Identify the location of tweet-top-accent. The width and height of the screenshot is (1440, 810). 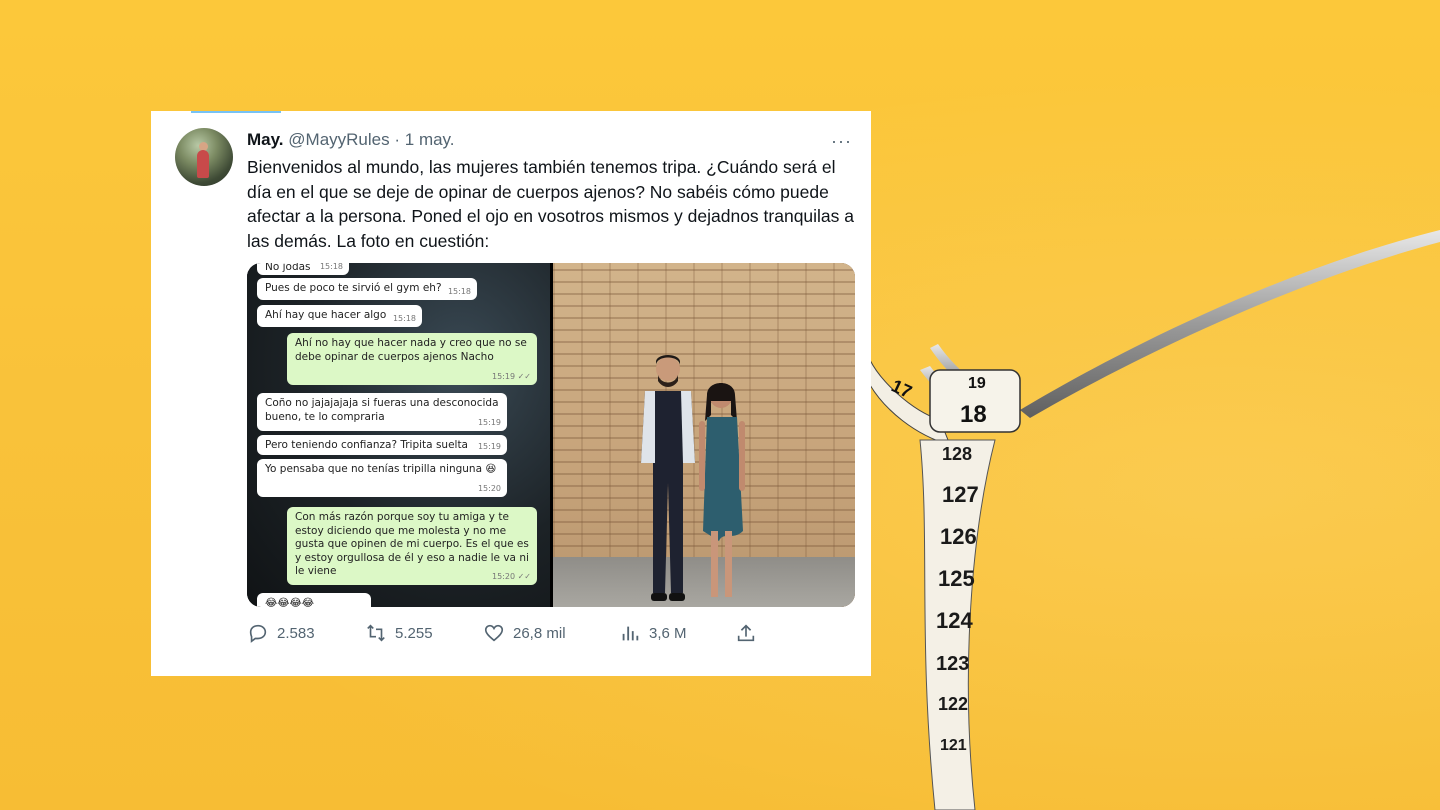
(236, 112).